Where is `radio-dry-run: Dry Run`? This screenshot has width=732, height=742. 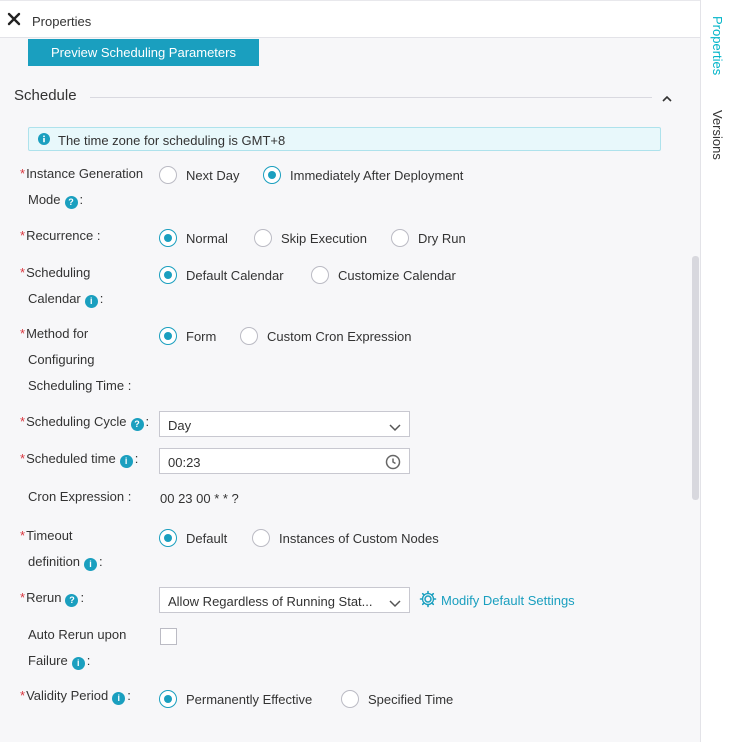
radio-dry-run: Dry Run is located at coordinates (428, 238).